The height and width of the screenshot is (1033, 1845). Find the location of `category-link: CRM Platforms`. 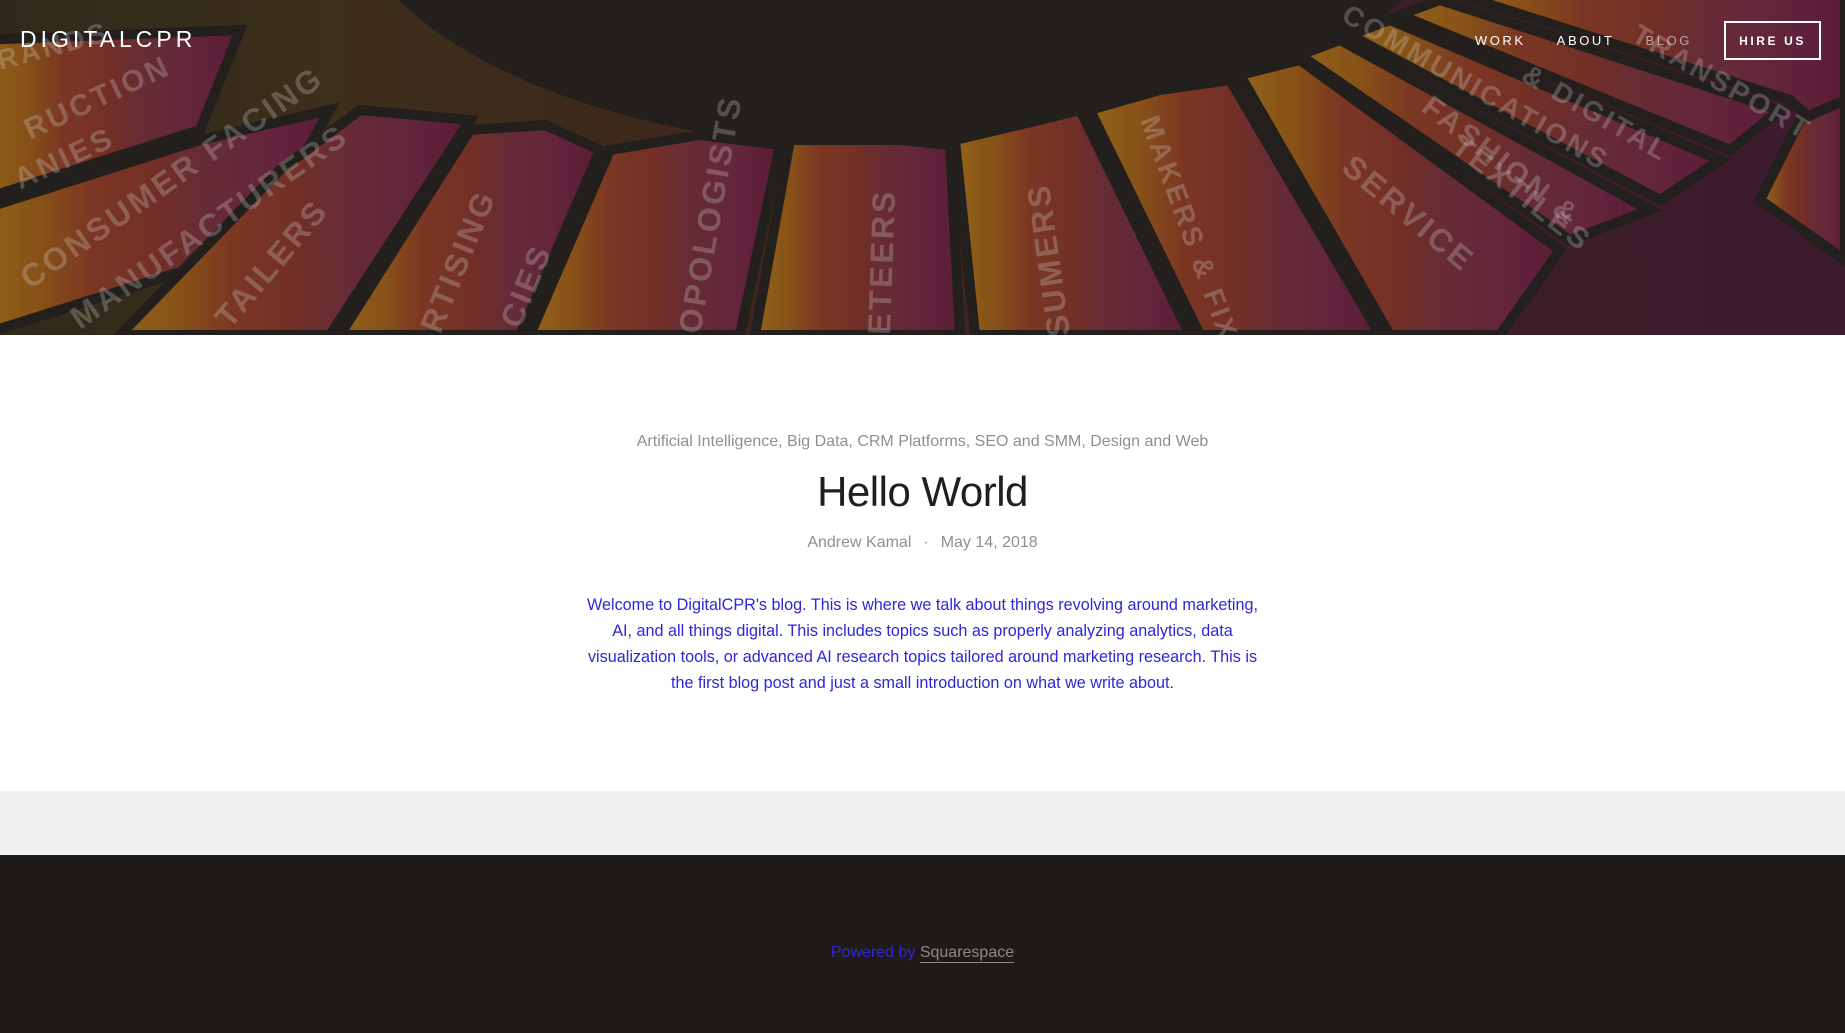

category-link: CRM Platforms is located at coordinates (911, 441).